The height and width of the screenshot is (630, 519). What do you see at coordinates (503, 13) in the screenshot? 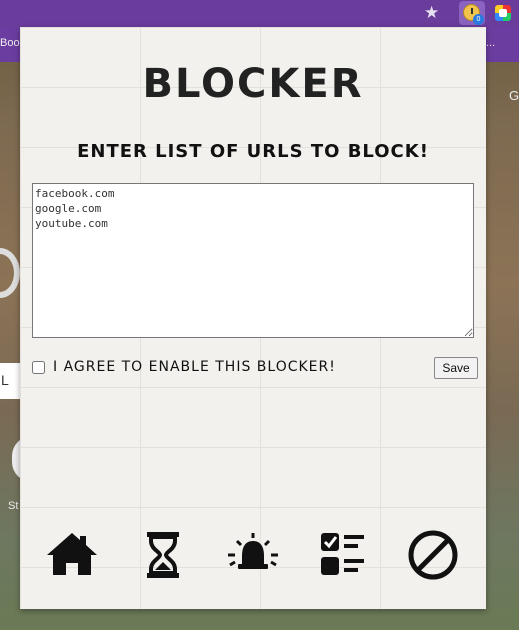
I see `color-extension-icon` at bounding box center [503, 13].